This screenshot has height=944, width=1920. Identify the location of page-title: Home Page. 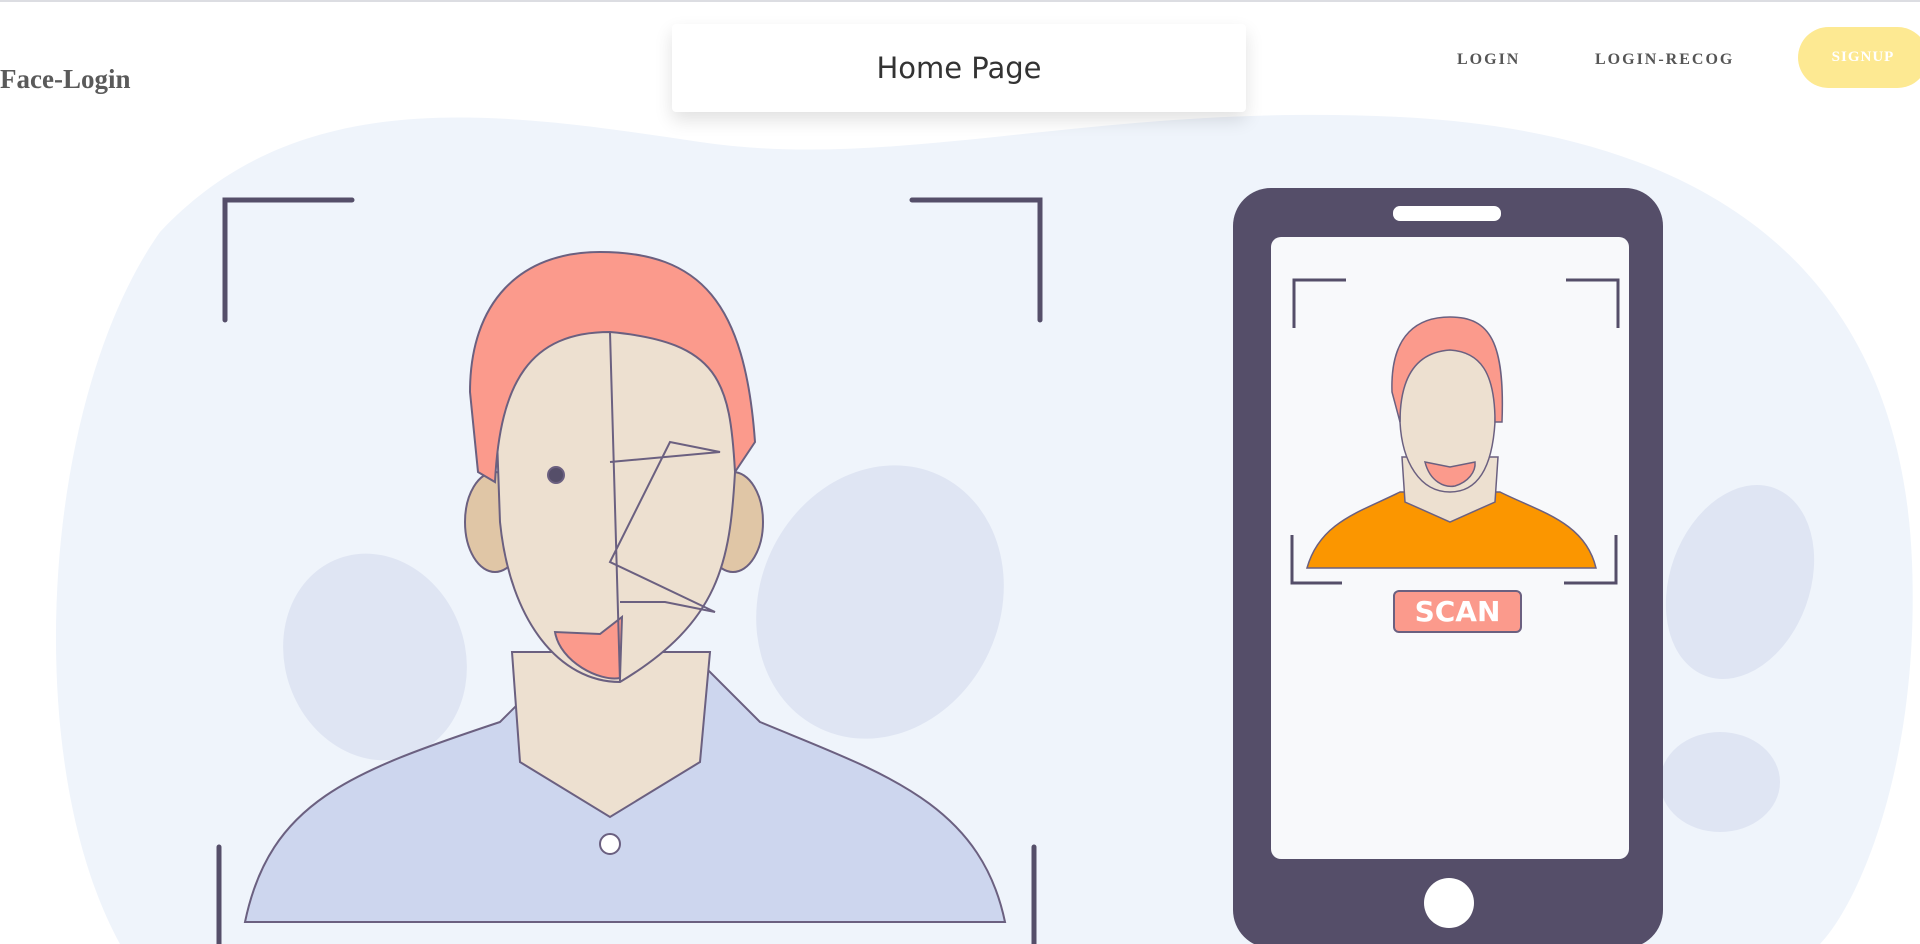
(959, 68).